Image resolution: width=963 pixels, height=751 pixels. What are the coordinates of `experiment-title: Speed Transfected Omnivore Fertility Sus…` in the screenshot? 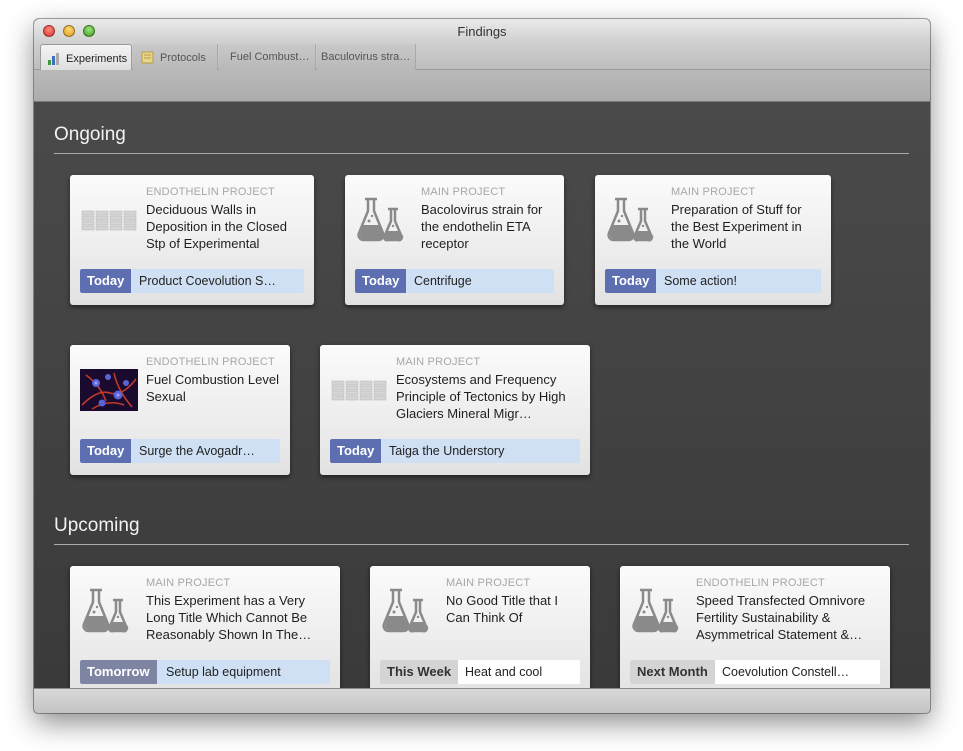 It's located at (781, 617).